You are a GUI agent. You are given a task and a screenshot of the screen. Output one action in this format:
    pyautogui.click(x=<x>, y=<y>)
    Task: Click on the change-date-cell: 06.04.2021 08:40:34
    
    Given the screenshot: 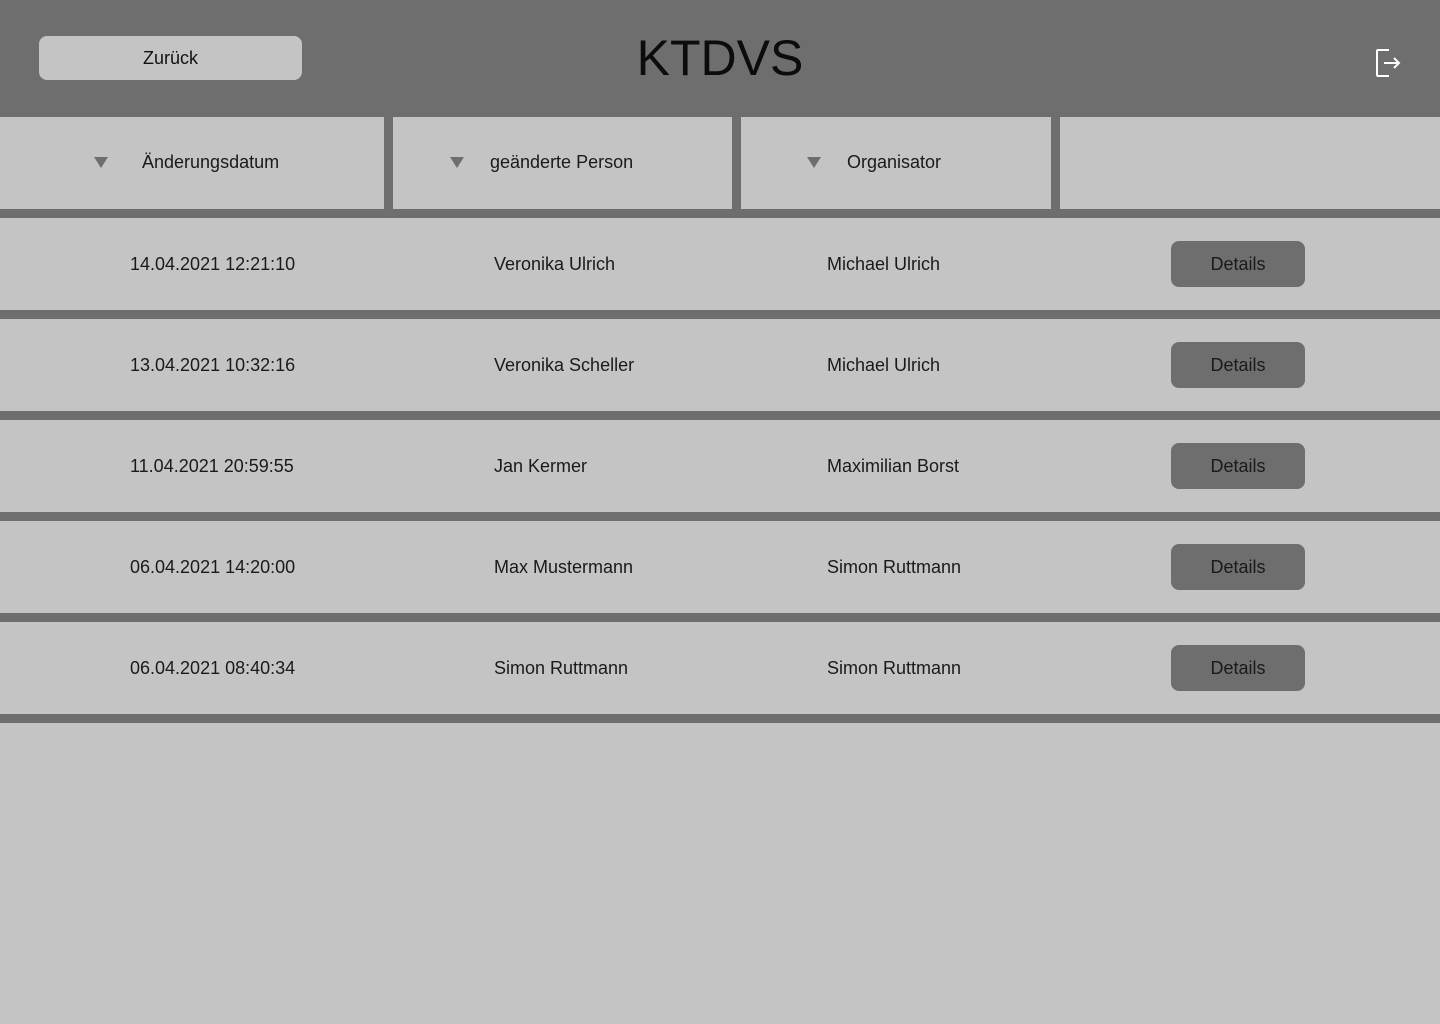 What is the action you would take?
    pyautogui.click(x=213, y=668)
    